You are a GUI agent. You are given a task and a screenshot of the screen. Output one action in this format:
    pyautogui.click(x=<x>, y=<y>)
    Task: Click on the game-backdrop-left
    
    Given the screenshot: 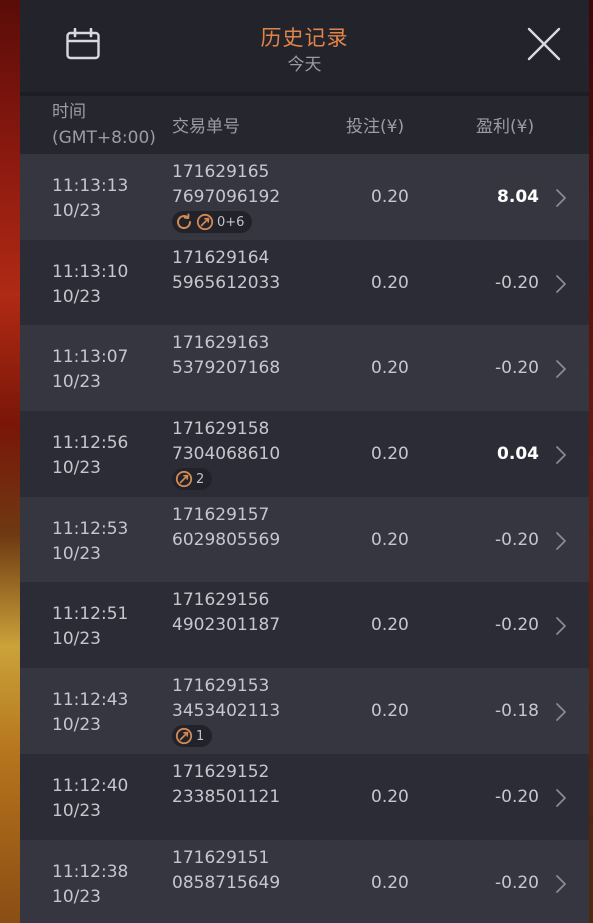 What is the action you would take?
    pyautogui.click(x=10, y=461)
    